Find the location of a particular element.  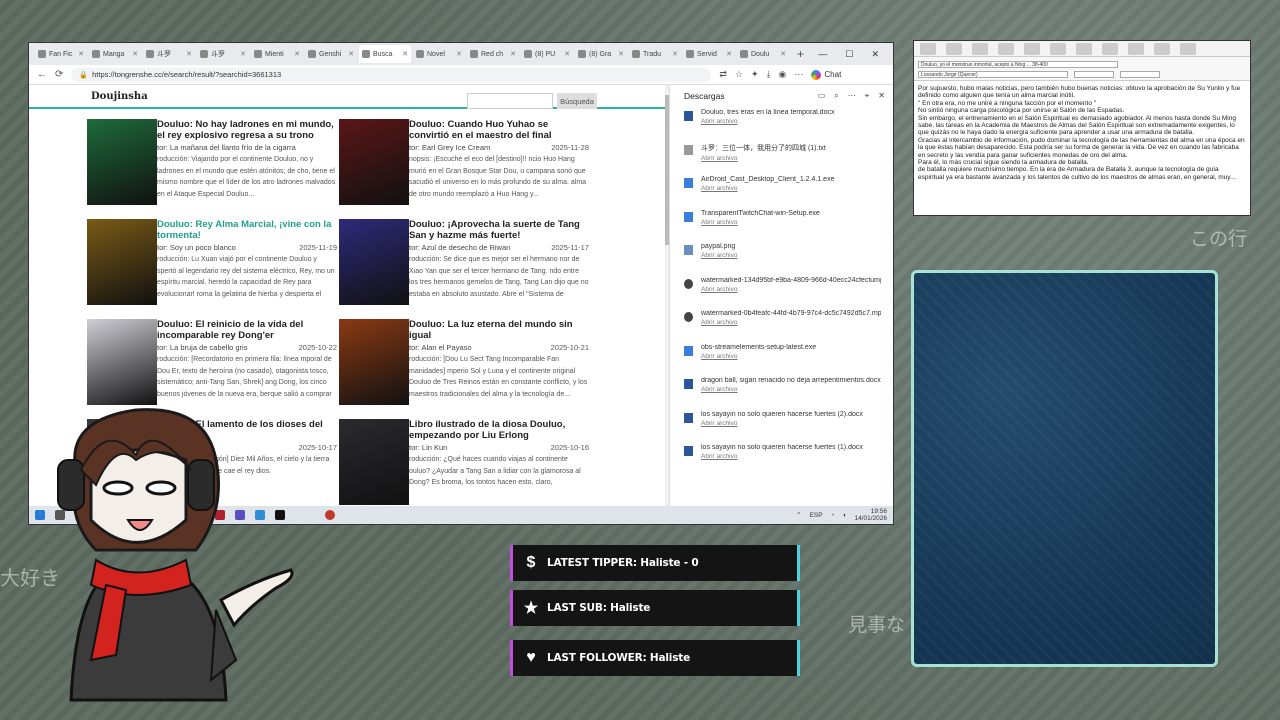

font-select: Lossando Jorge (Quecer) is located at coordinates (993, 74).